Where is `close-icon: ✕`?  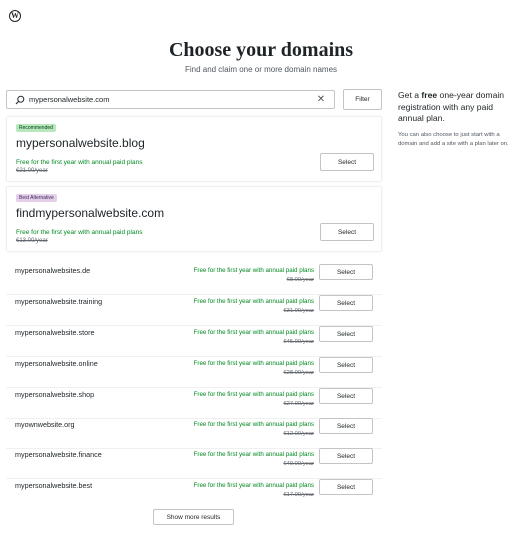 close-icon: ✕ is located at coordinates (321, 99).